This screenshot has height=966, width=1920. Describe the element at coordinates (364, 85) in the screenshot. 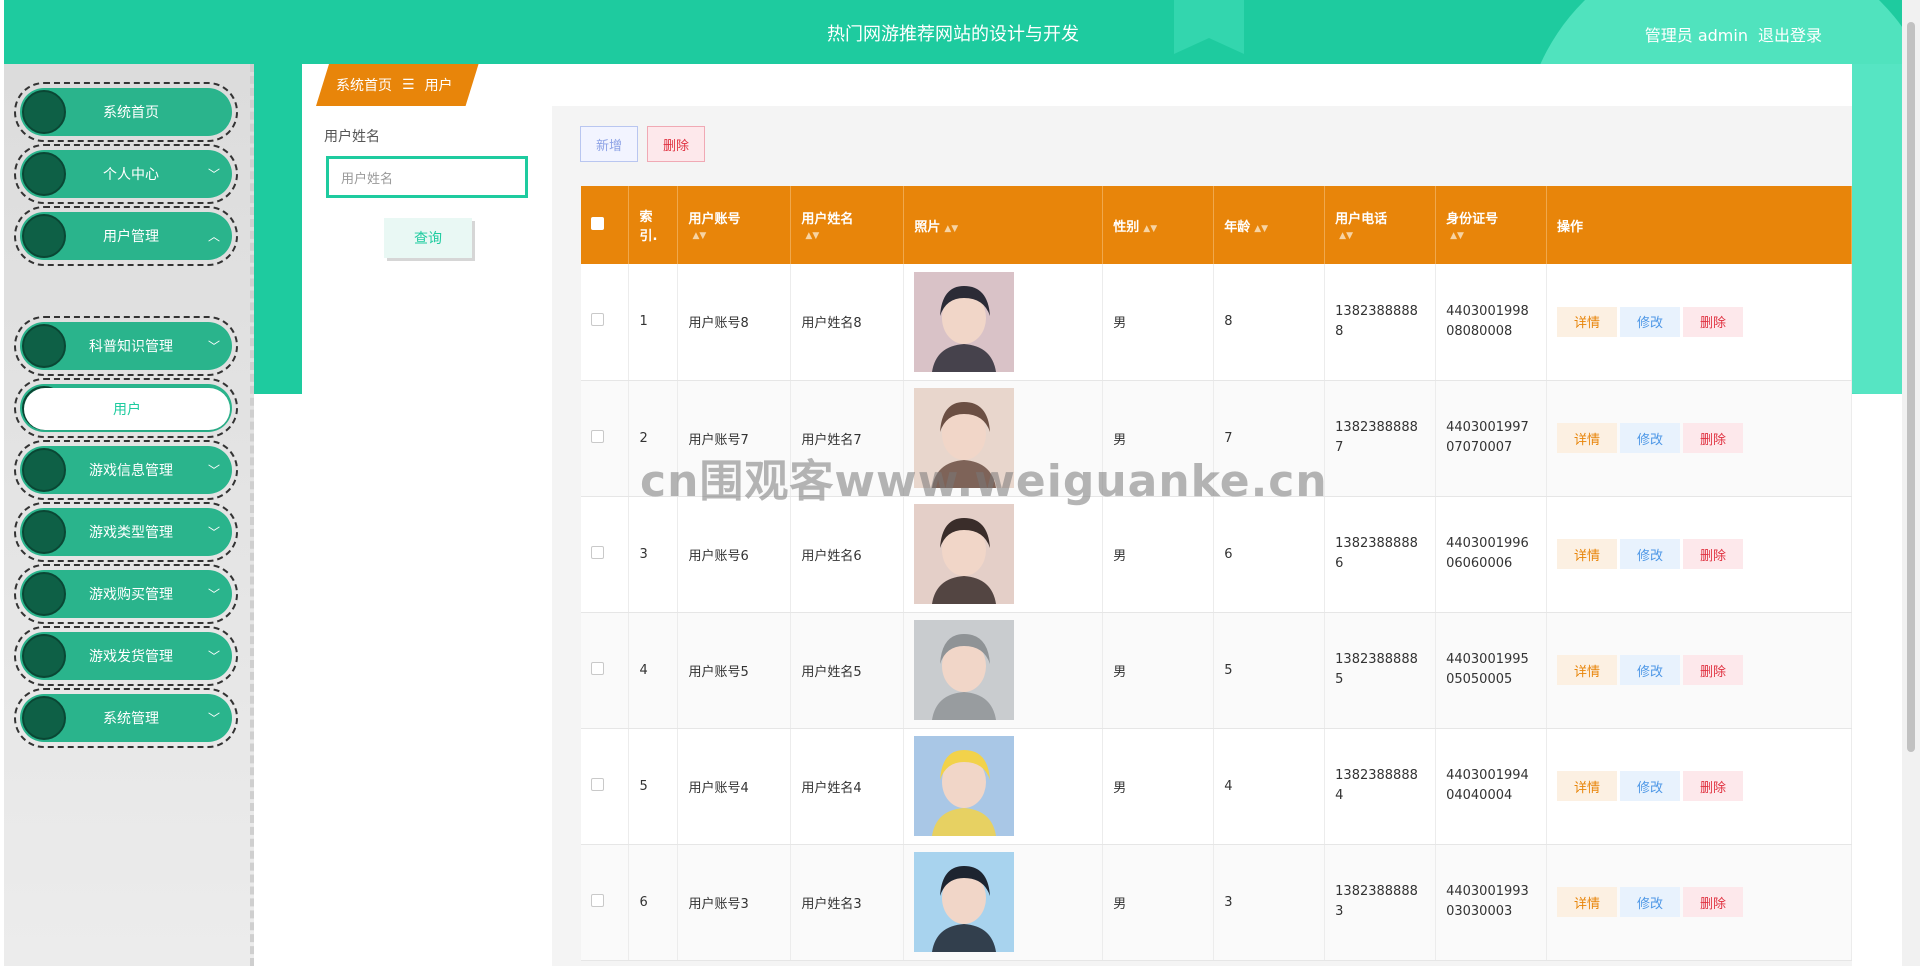

I see `breadcrumb-home: 系统首页` at that location.